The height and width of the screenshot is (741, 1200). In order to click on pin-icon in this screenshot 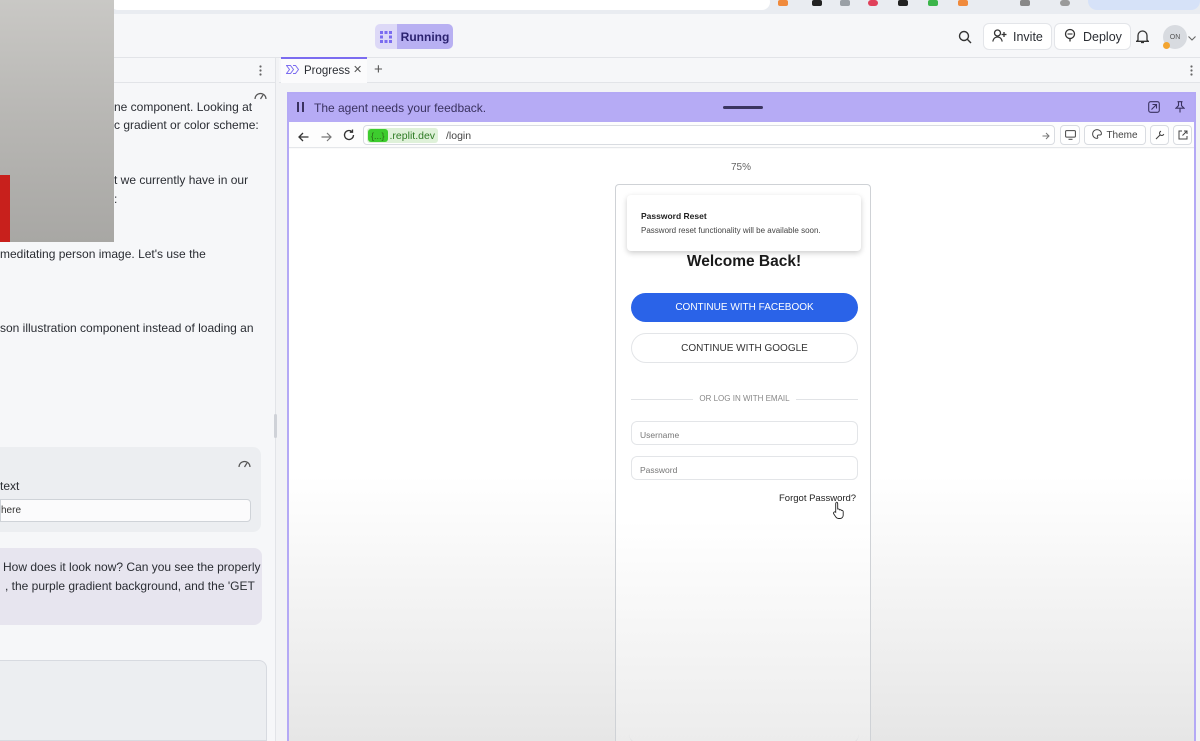, I will do `click(1180, 108)`.